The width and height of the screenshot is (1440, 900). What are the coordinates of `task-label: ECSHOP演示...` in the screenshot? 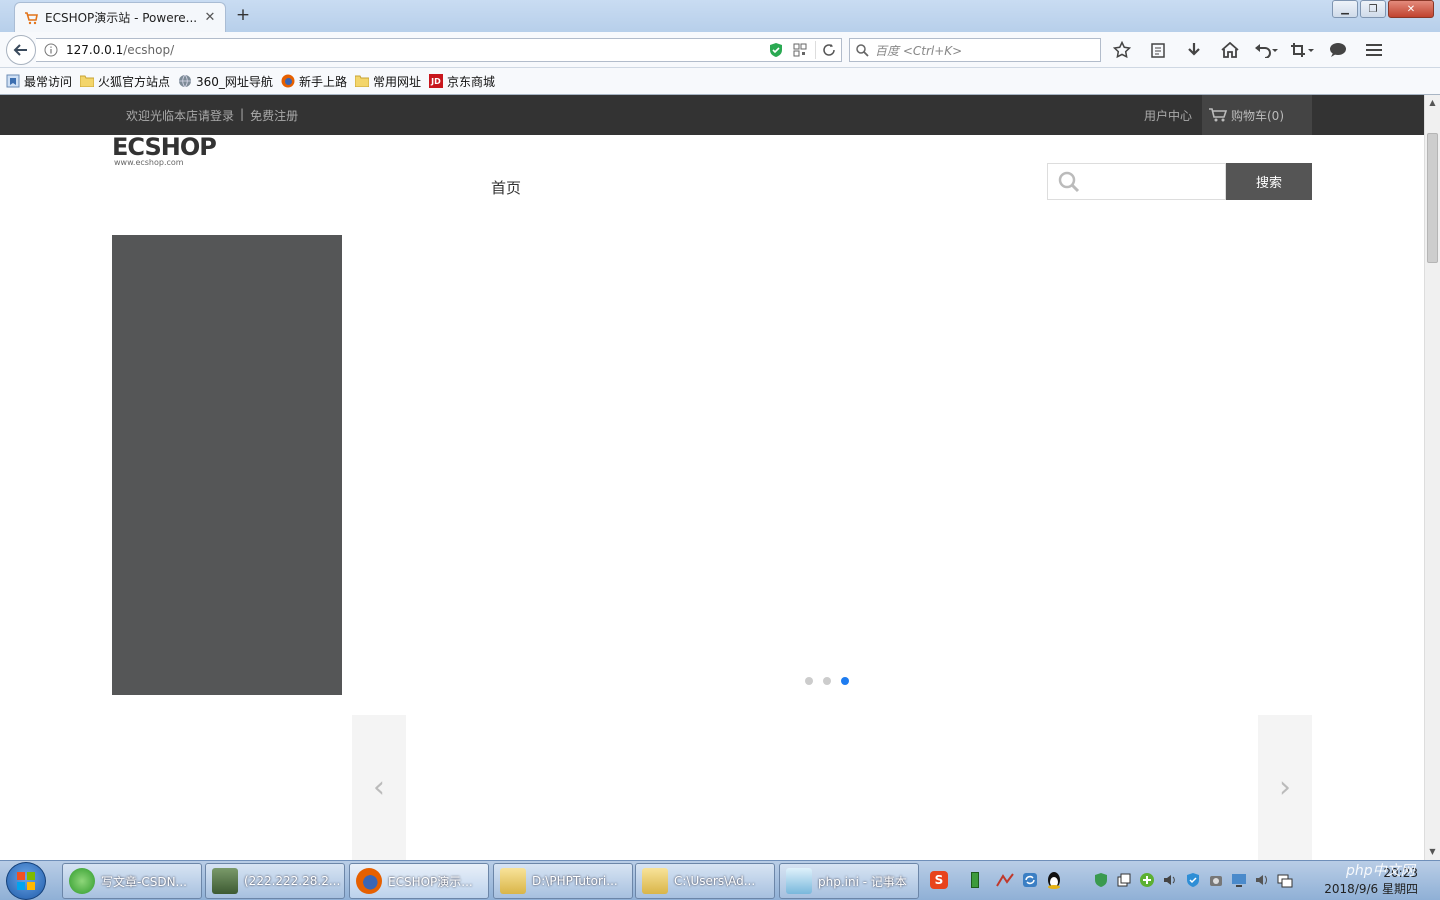 It's located at (430, 881).